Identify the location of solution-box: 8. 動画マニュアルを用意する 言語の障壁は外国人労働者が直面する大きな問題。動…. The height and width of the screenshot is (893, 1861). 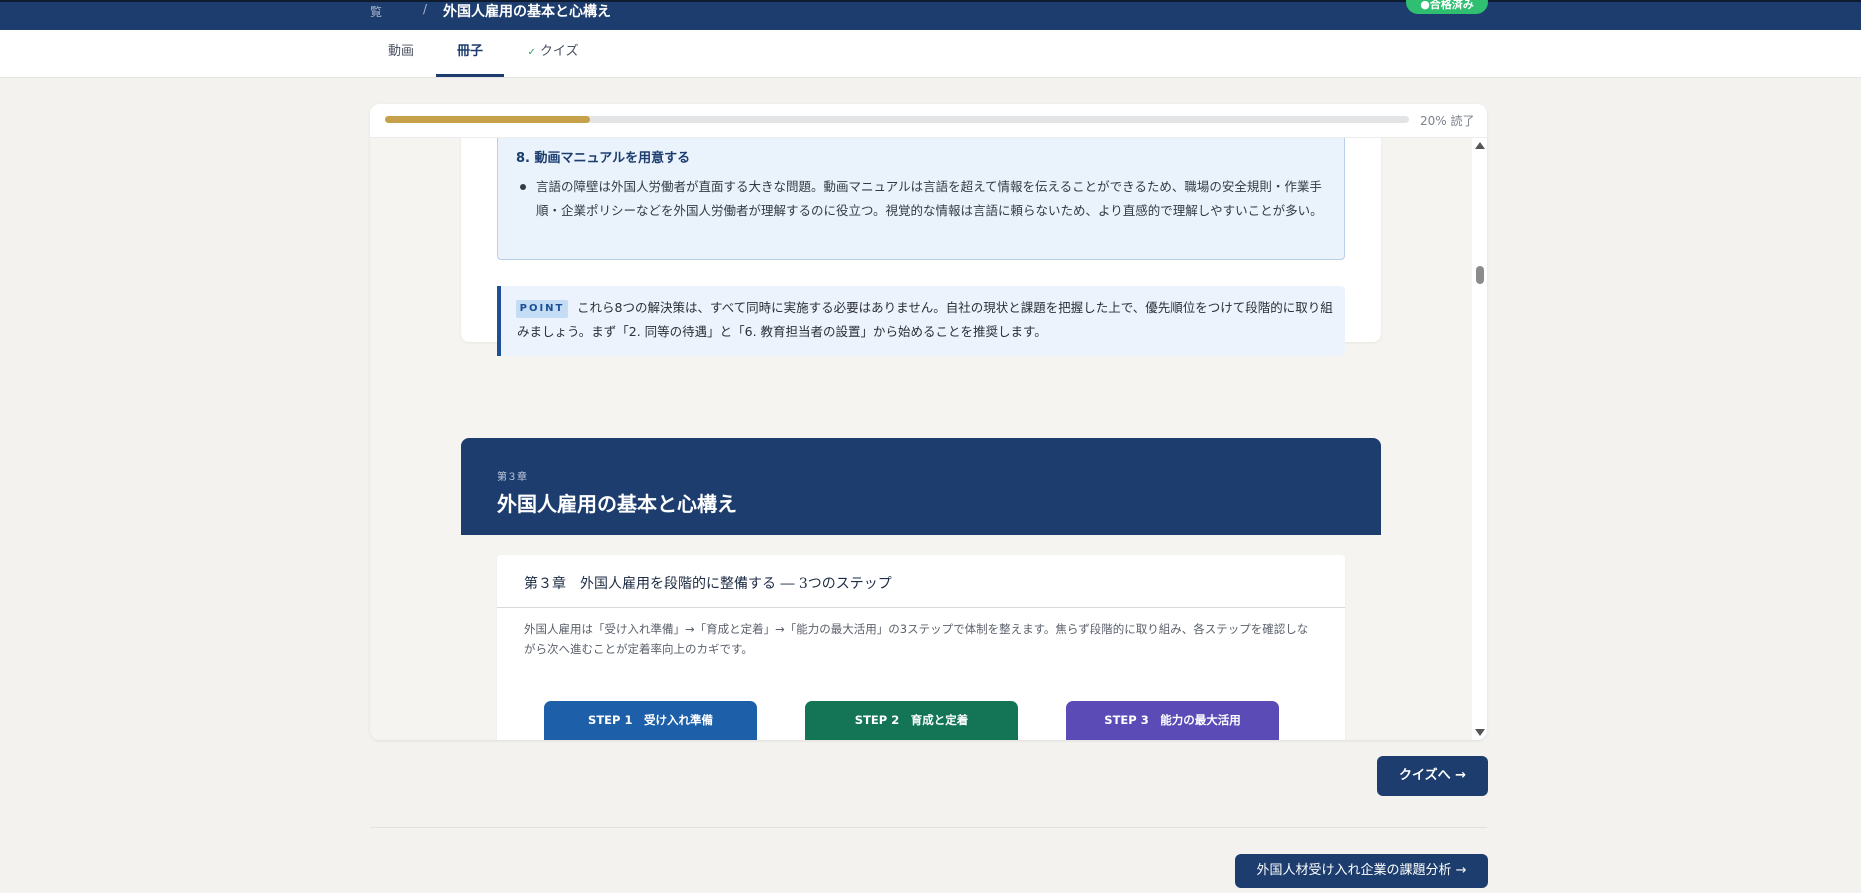
(921, 199).